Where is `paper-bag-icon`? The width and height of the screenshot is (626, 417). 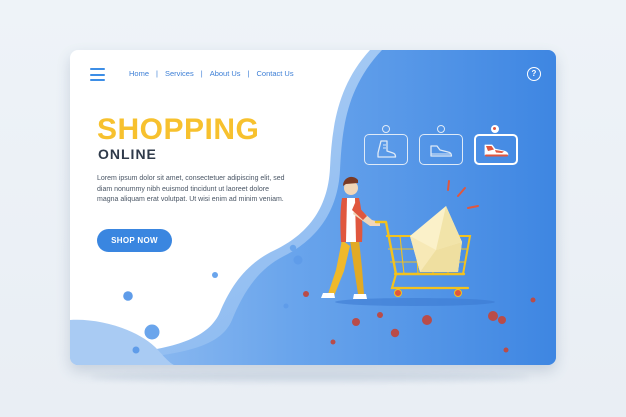 paper-bag-icon is located at coordinates (436, 239).